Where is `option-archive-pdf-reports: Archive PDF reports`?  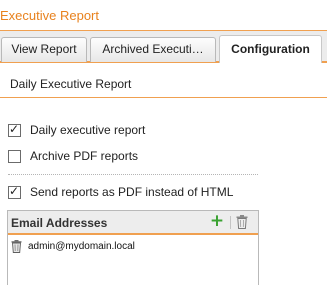 option-archive-pdf-reports: Archive PDF reports is located at coordinates (73, 156).